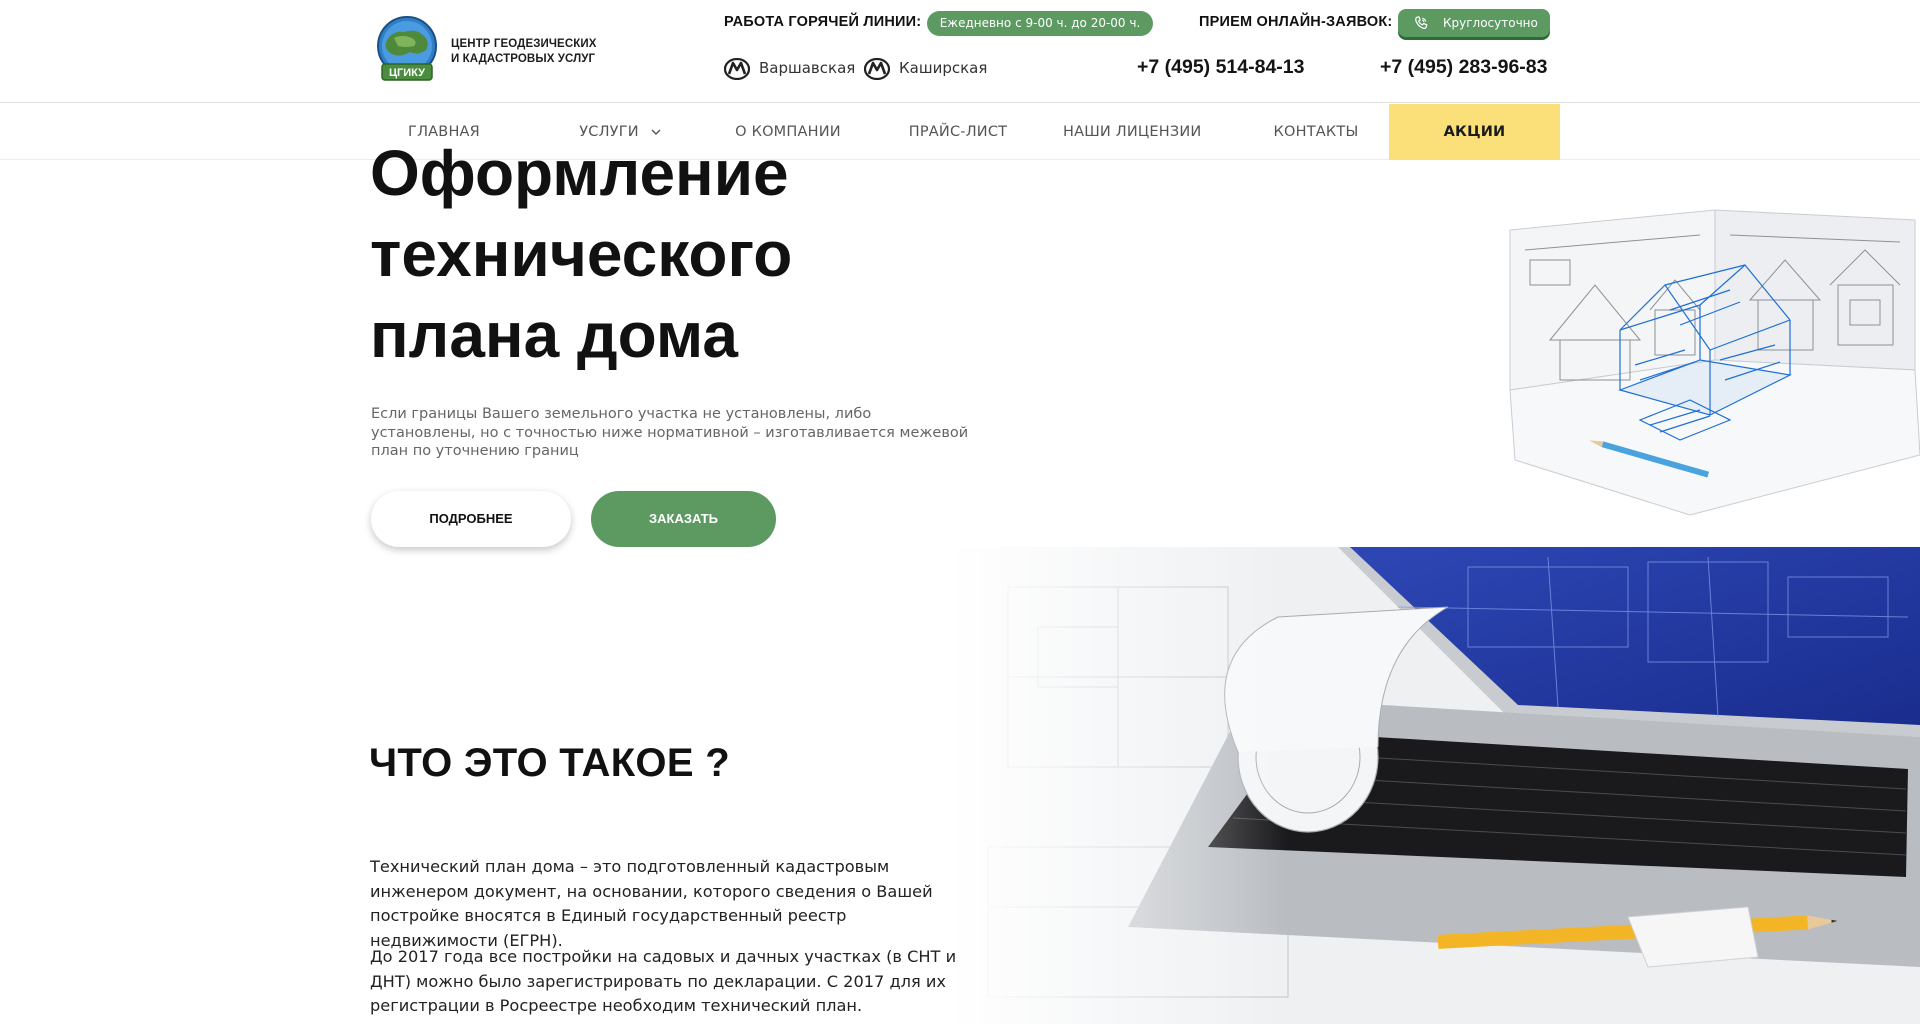 This screenshot has height=1024, width=1920. What do you see at coordinates (1316, 132) in the screenshot?
I see `nav-item-contacts: Контакты` at bounding box center [1316, 132].